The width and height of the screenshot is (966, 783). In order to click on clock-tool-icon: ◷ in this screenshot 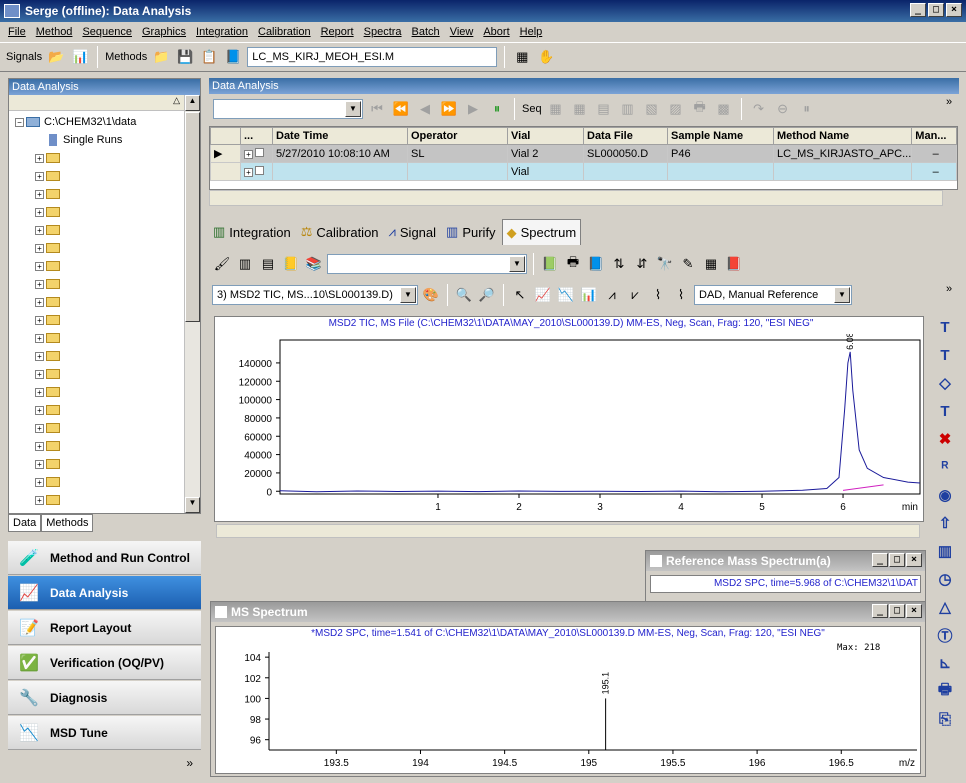, I will do `click(945, 579)`.